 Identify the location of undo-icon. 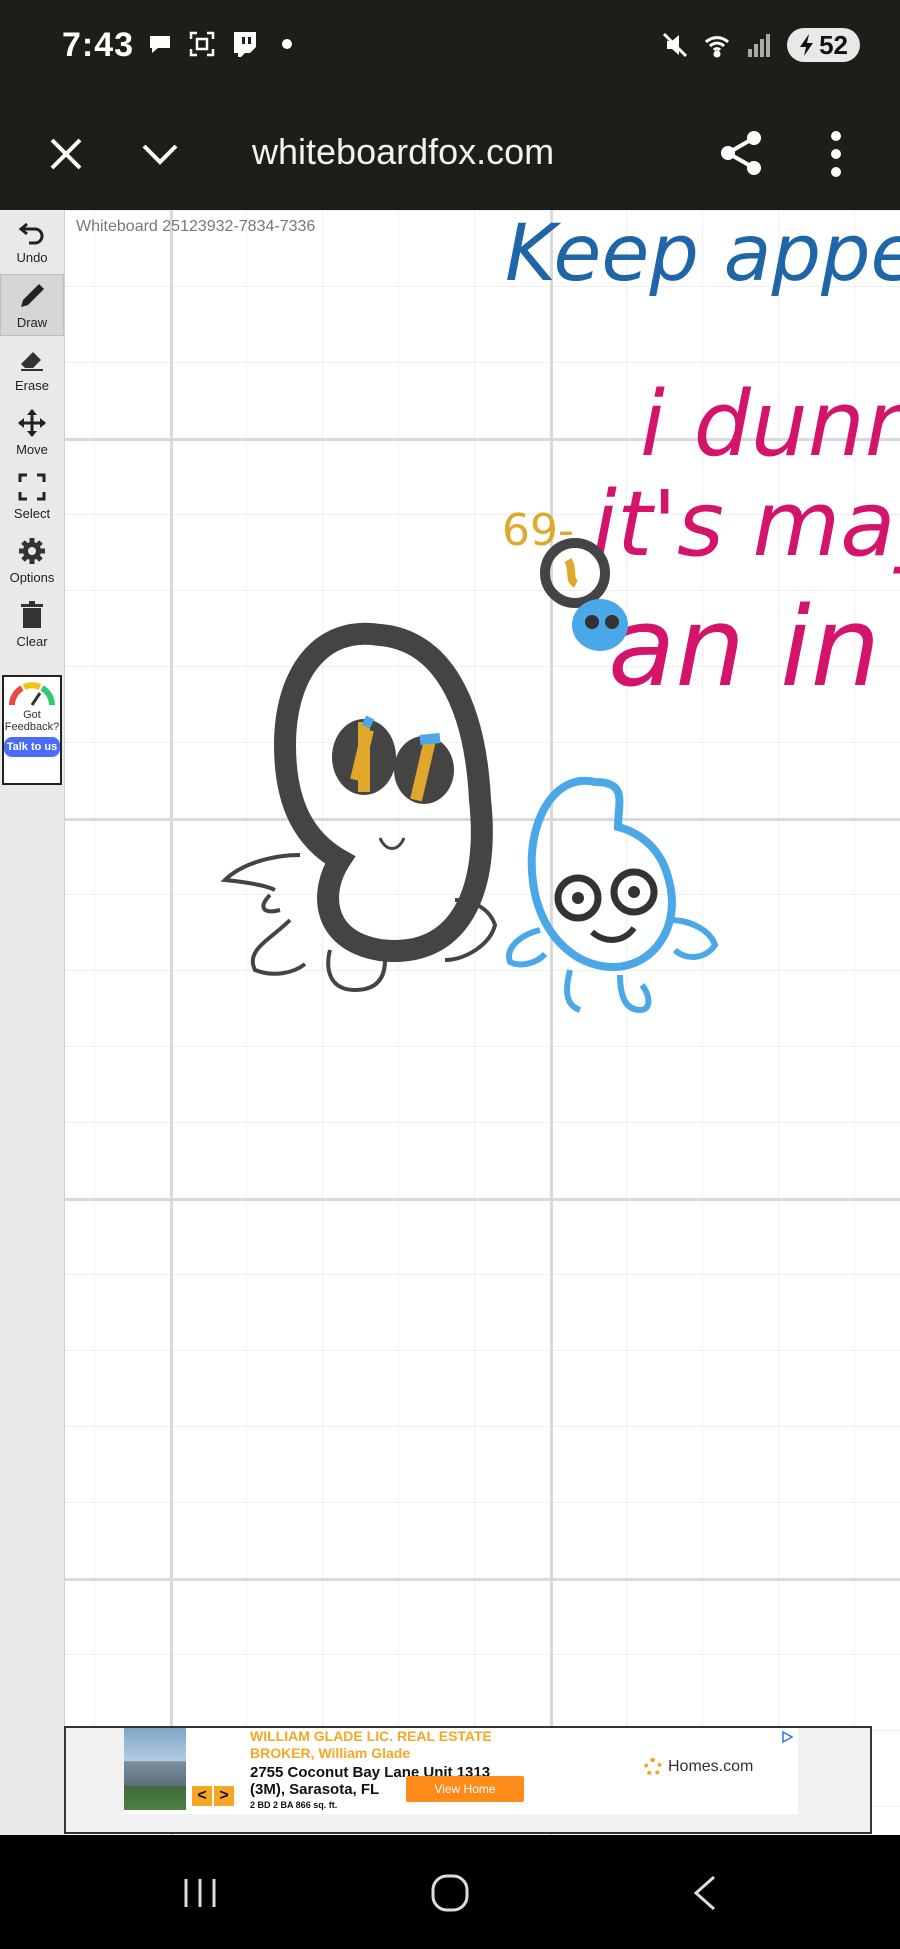
(31, 233).